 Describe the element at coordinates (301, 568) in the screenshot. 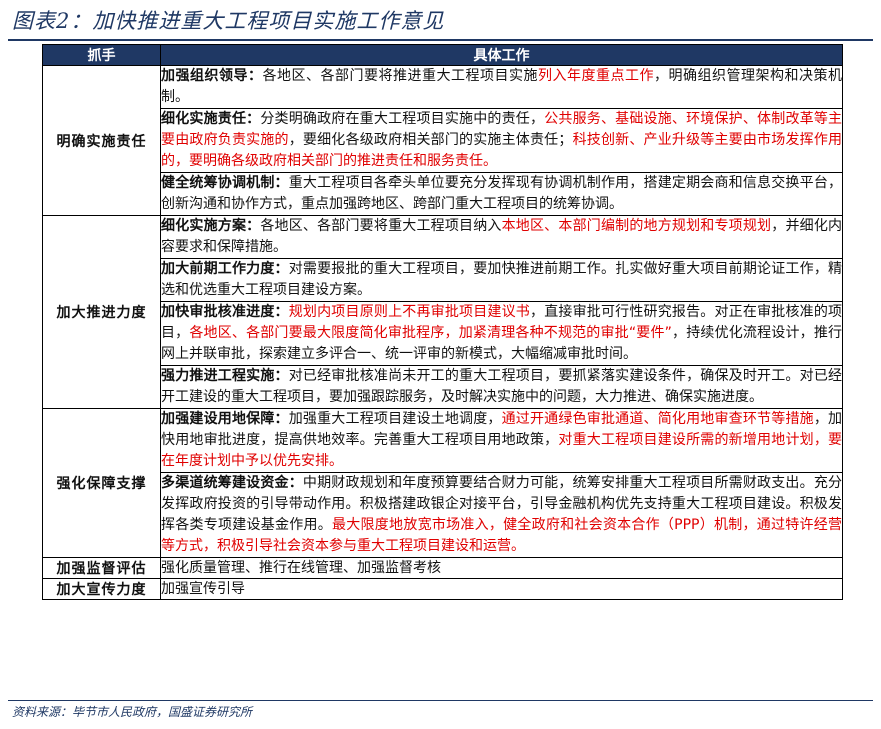

I see `body-text: 强化质量管理、推行在线管理、加强监督考核` at that location.